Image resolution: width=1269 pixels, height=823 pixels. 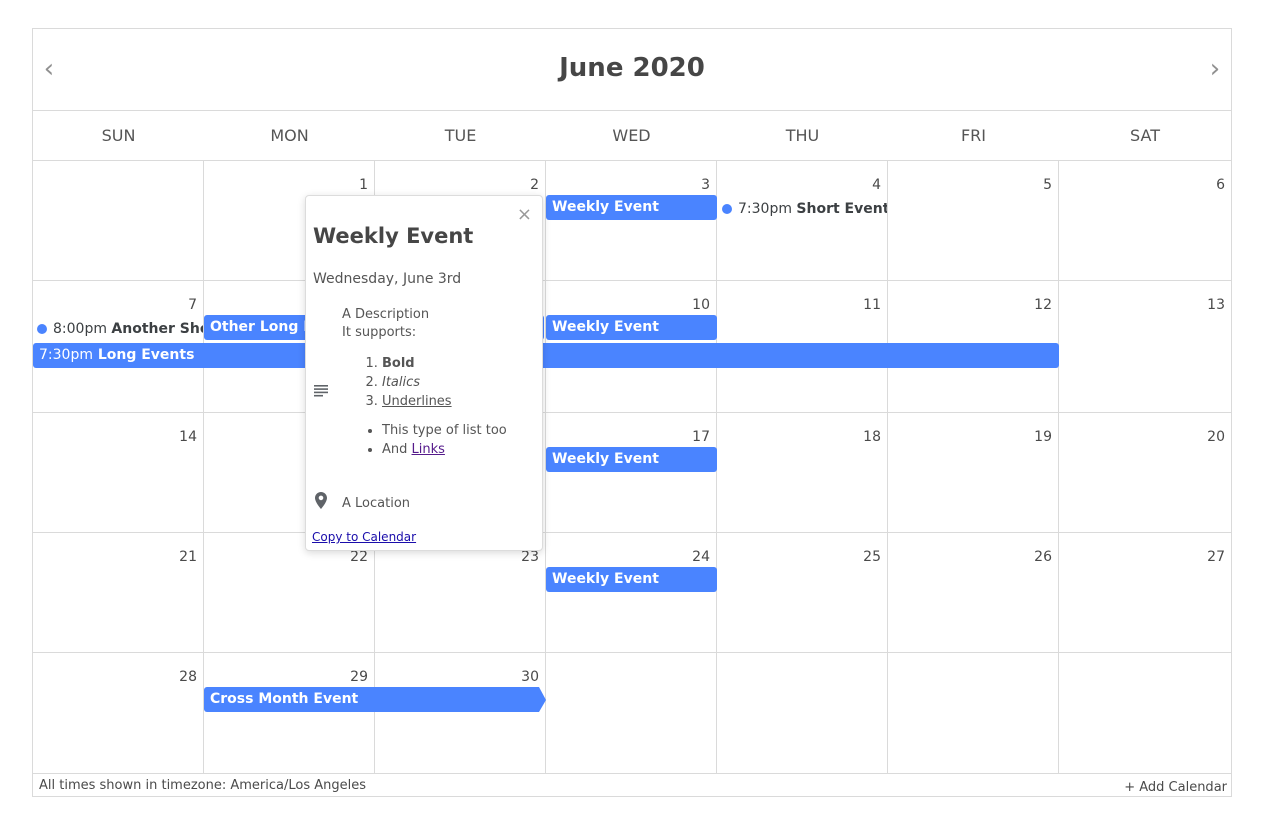 I want to click on event-time: 8:00pm, so click(x=80, y=329).